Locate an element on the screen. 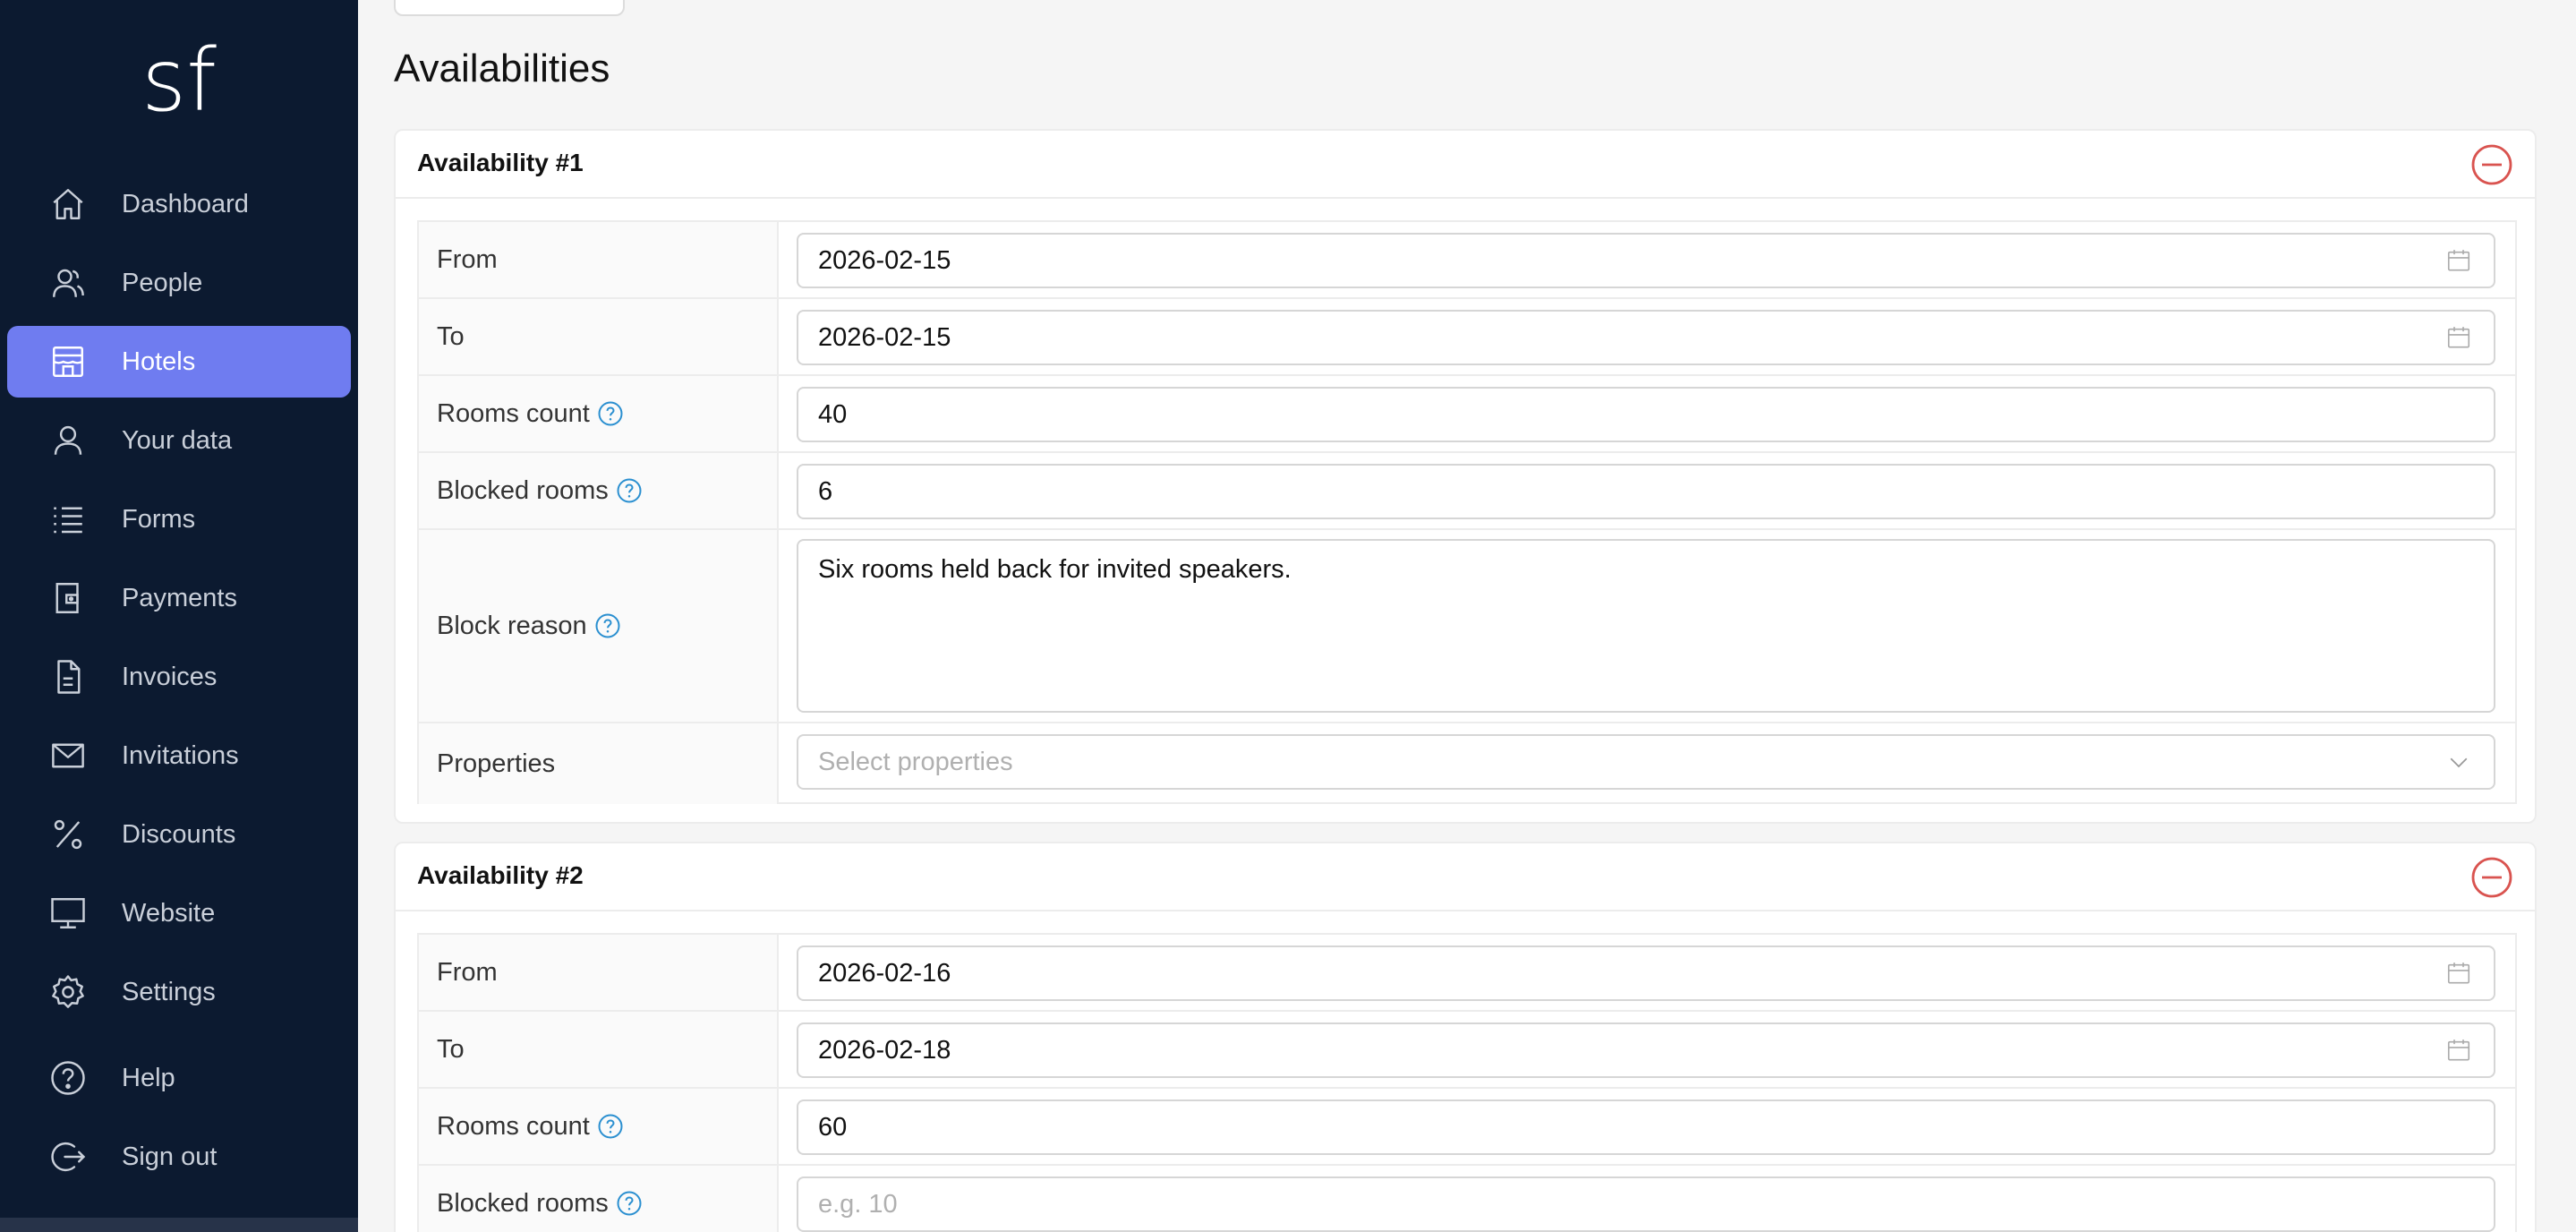 This screenshot has width=2576, height=1232. nav-item-discounts: Discounts is located at coordinates (179, 834).